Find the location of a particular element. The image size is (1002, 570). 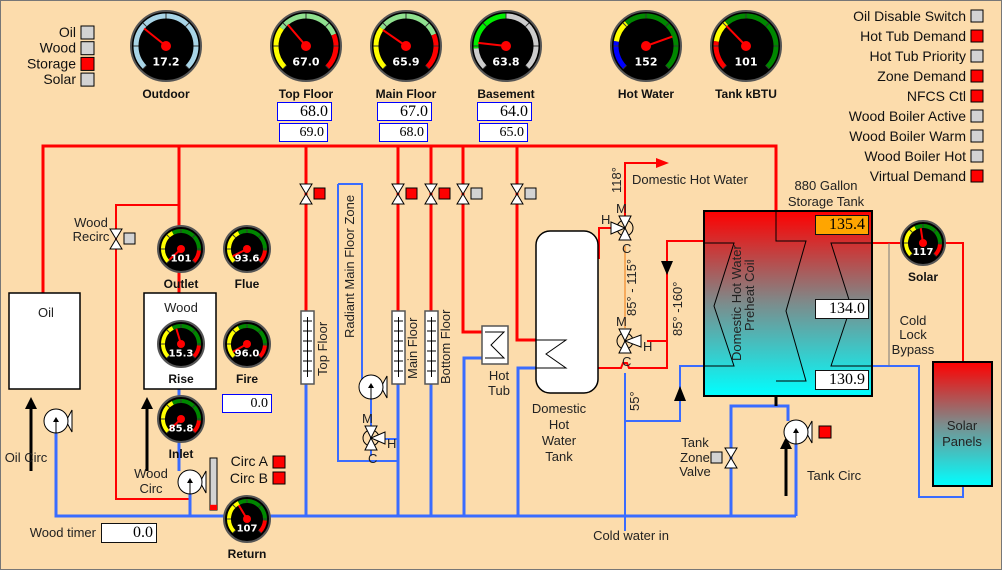

domestic-hot-water-label: Domestic Hot Water is located at coordinates (690, 179).